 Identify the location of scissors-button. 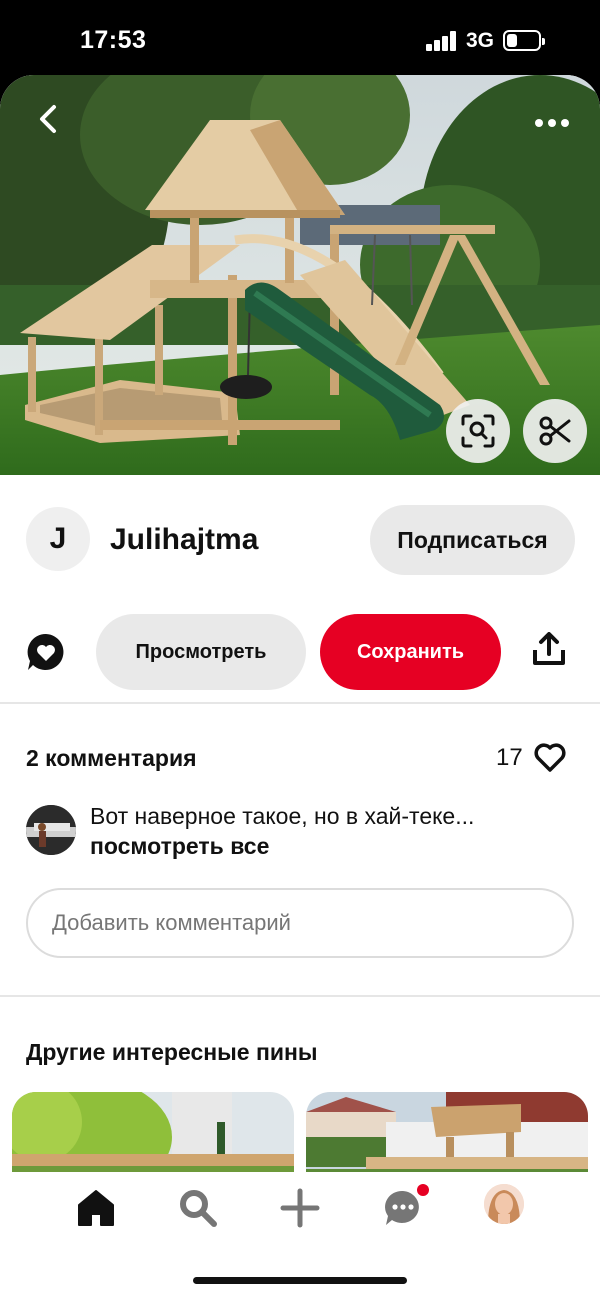
(555, 431).